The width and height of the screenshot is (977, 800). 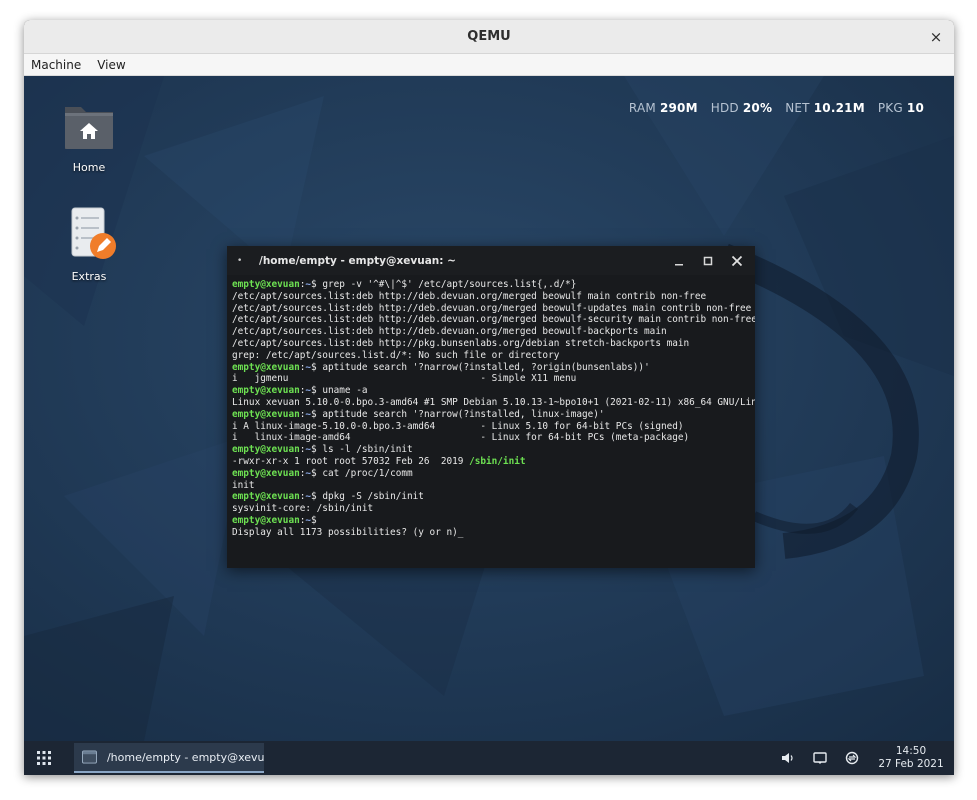 What do you see at coordinates (373, 497) in the screenshot?
I see `command-text: dpkg -S /sbin/init` at bounding box center [373, 497].